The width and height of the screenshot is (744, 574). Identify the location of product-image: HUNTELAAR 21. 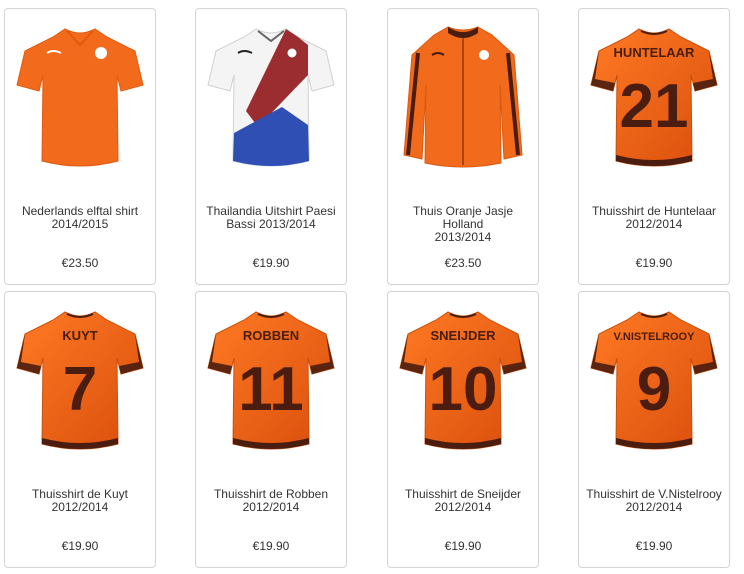
(654, 99).